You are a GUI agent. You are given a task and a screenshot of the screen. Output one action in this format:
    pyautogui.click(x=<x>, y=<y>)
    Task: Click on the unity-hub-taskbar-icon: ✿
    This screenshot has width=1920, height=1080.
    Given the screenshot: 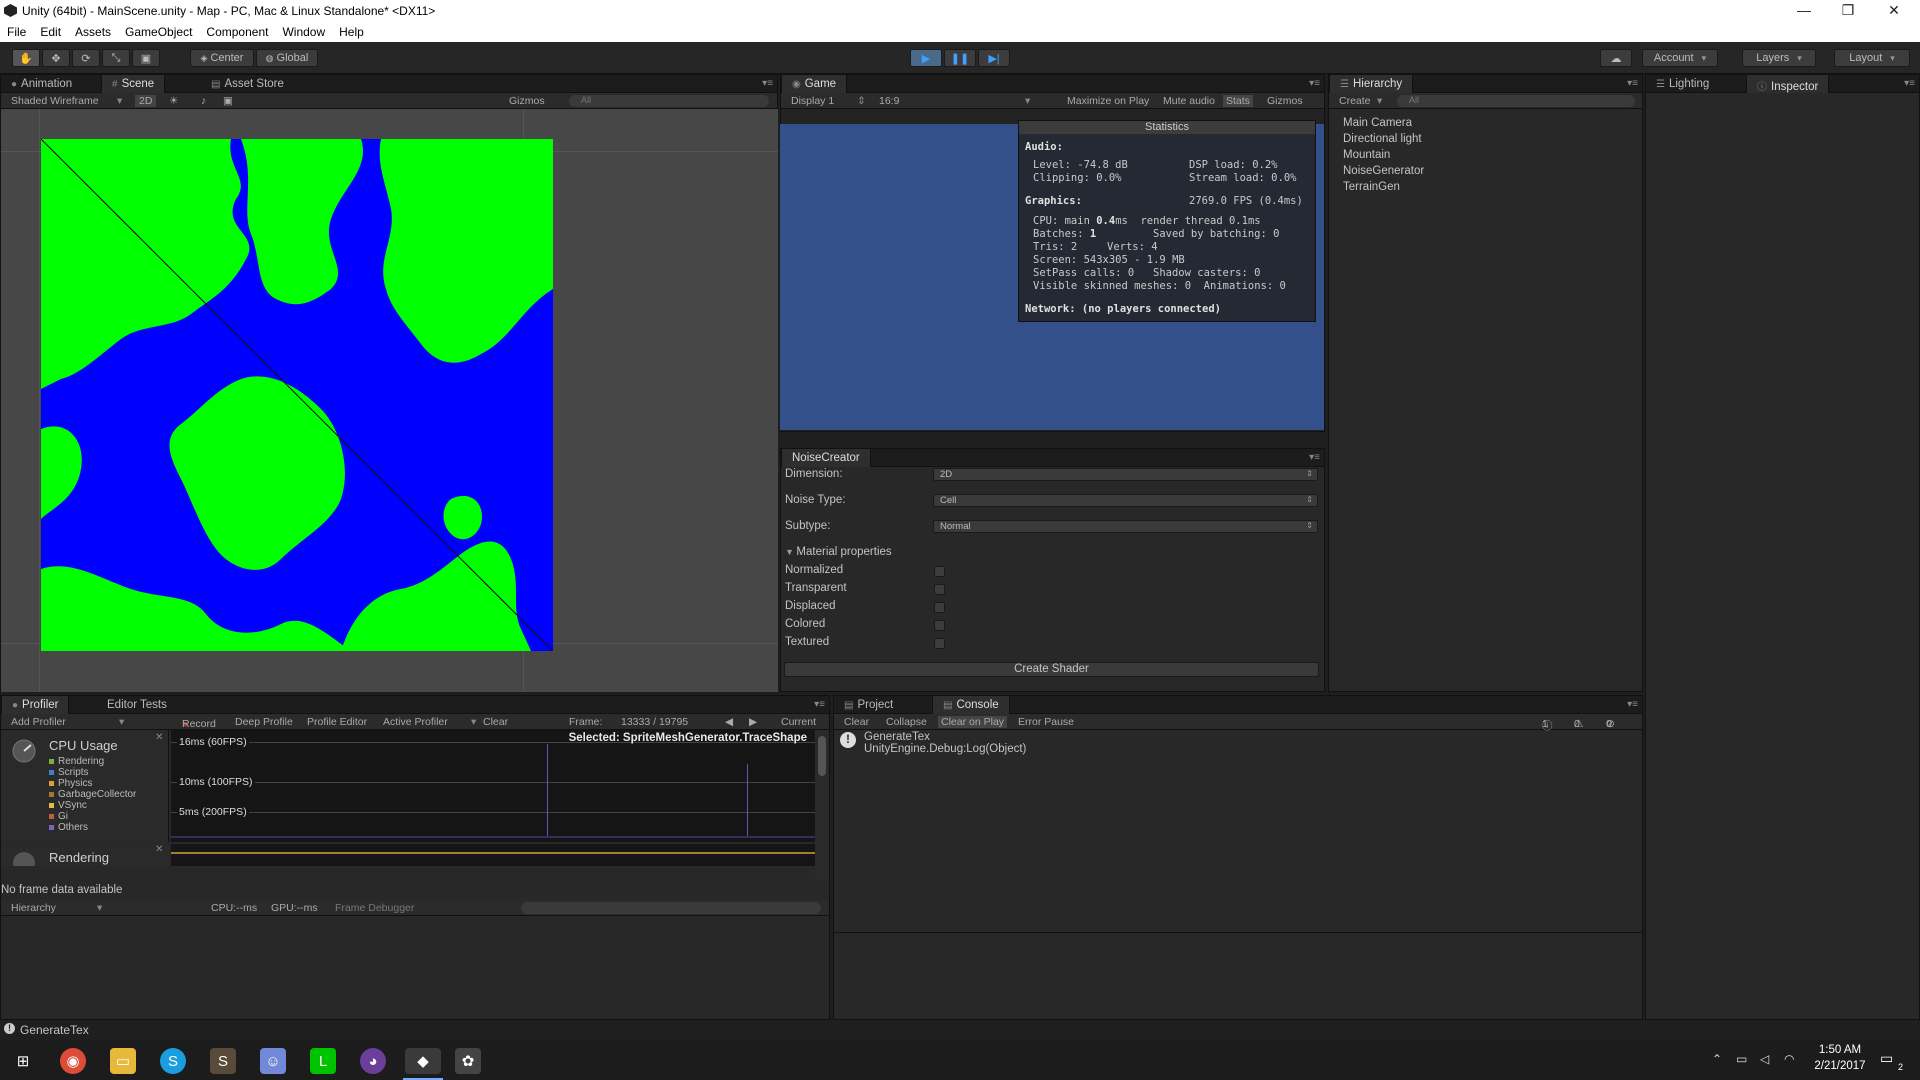 What is the action you would take?
    pyautogui.click(x=468, y=1061)
    